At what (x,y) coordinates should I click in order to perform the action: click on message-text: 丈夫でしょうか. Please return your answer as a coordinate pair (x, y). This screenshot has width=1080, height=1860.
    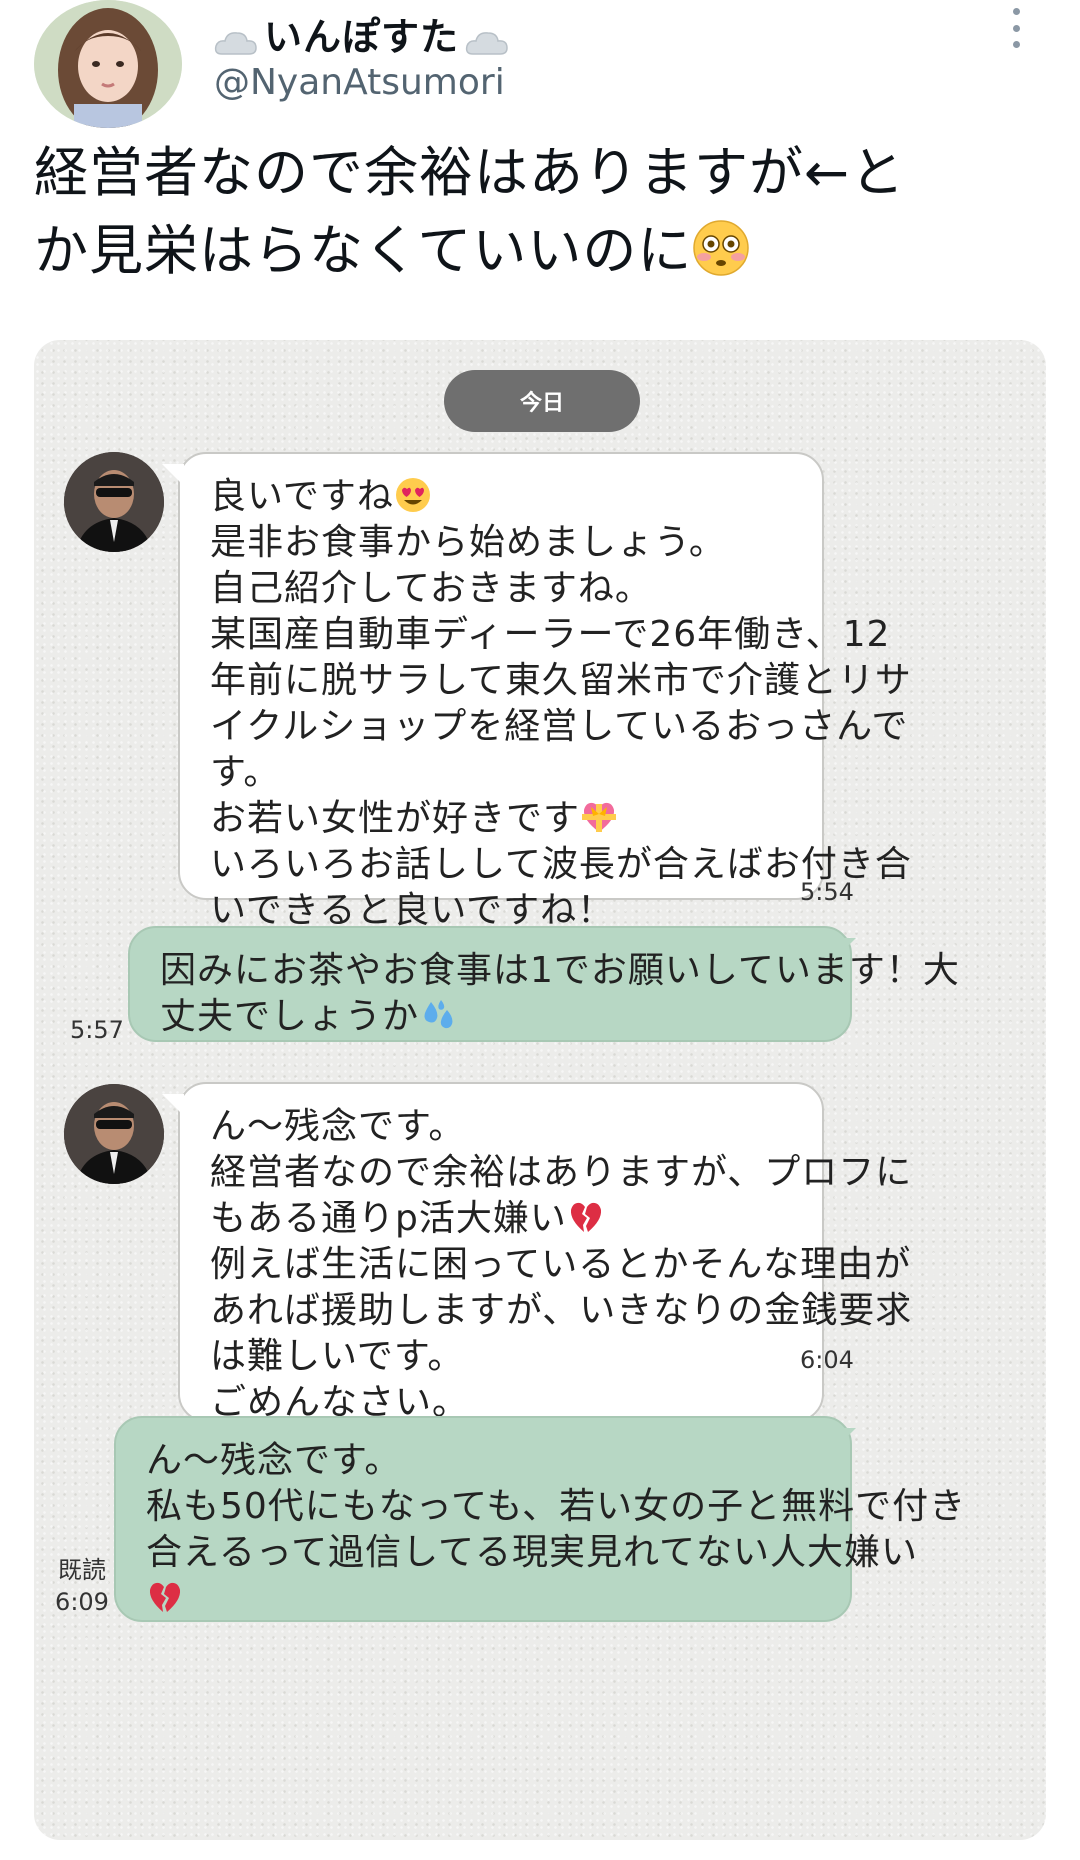
    Looking at the image, I should click on (290, 1016).